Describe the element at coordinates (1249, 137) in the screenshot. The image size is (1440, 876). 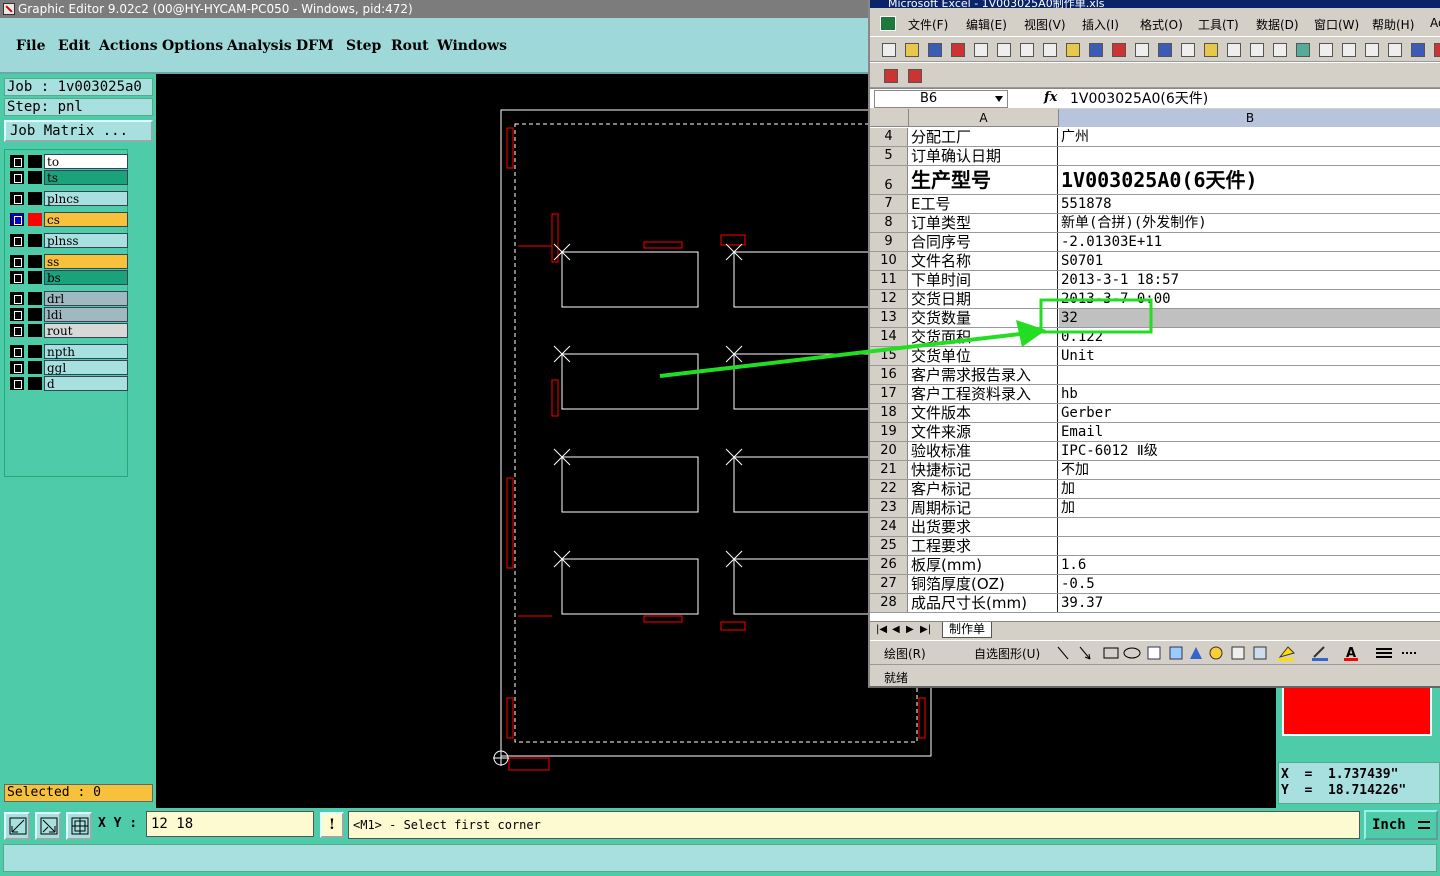
I see `cell-b: 广州` at that location.